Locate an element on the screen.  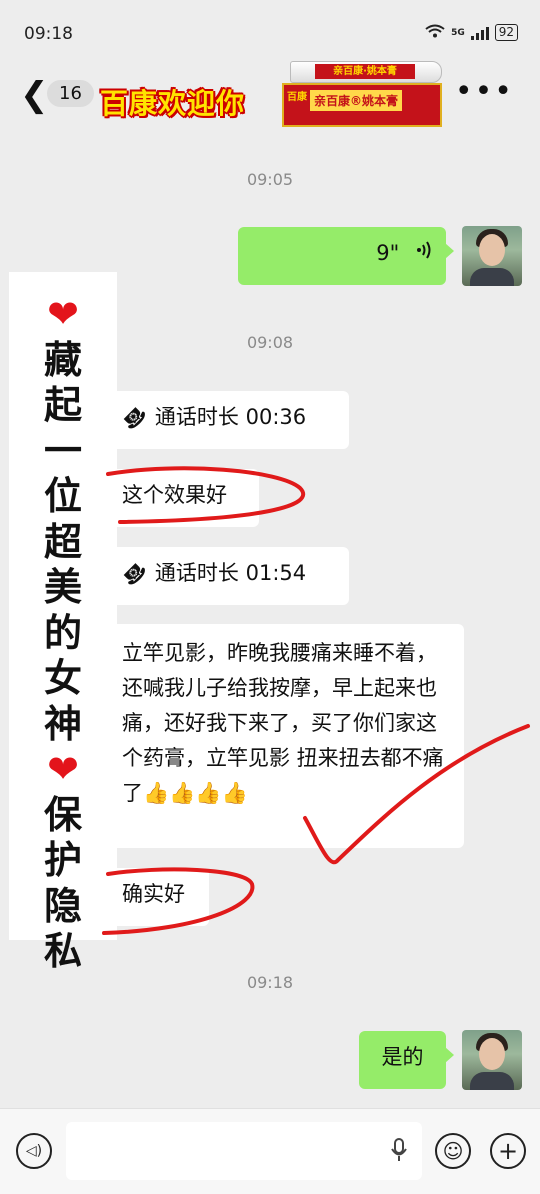
status-icons: 5G 92 is located at coordinates (471, 32).